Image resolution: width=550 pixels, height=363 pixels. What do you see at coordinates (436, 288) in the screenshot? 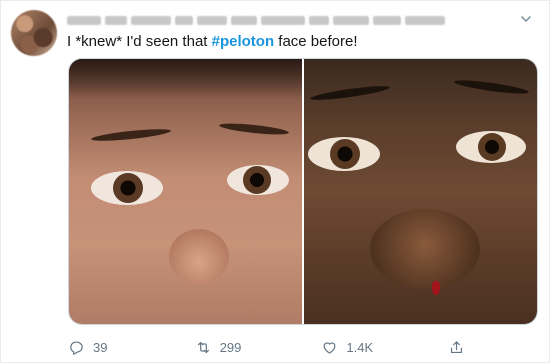
I see `nosebleed` at bounding box center [436, 288].